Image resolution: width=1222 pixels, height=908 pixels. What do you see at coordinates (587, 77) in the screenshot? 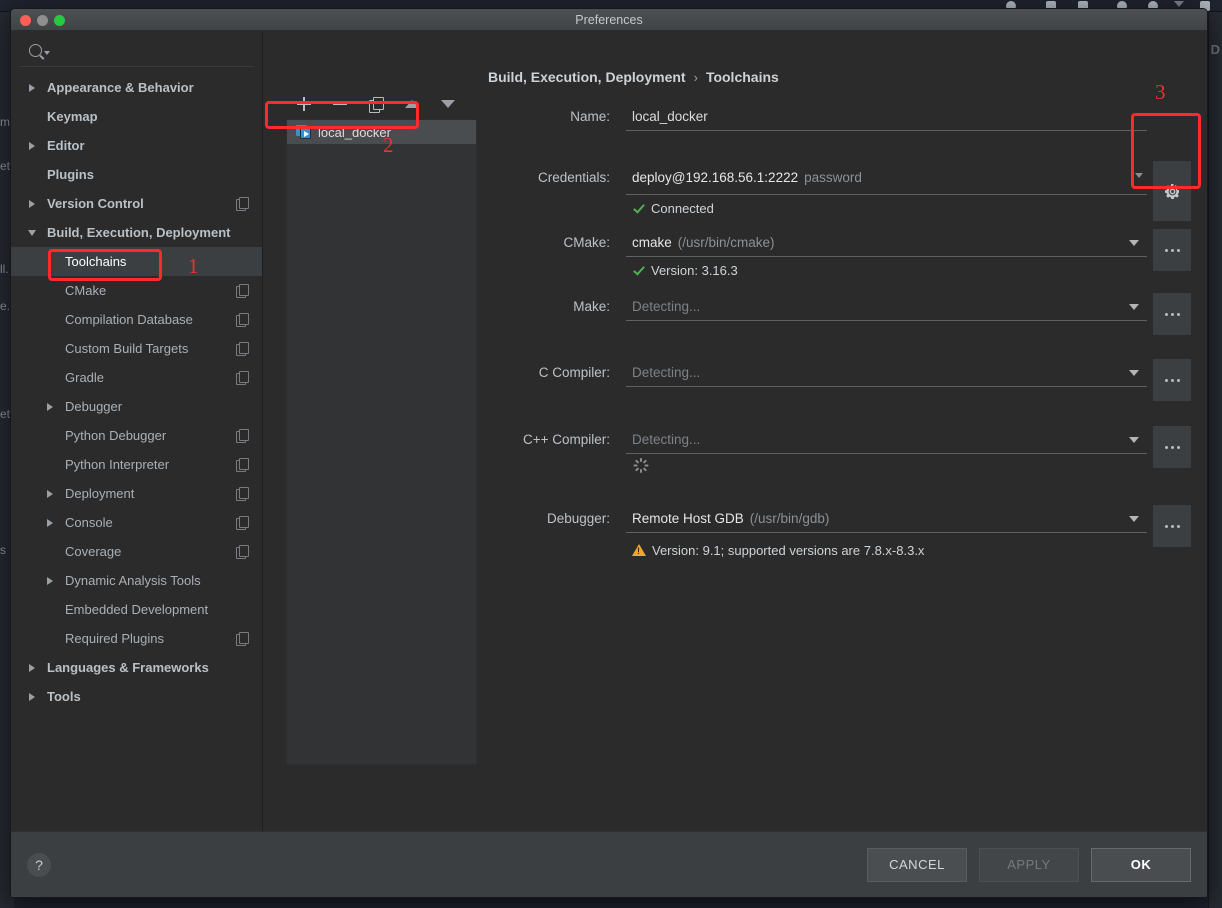
I see `breadcrumb-parent: Build, Execution, Deployment` at bounding box center [587, 77].